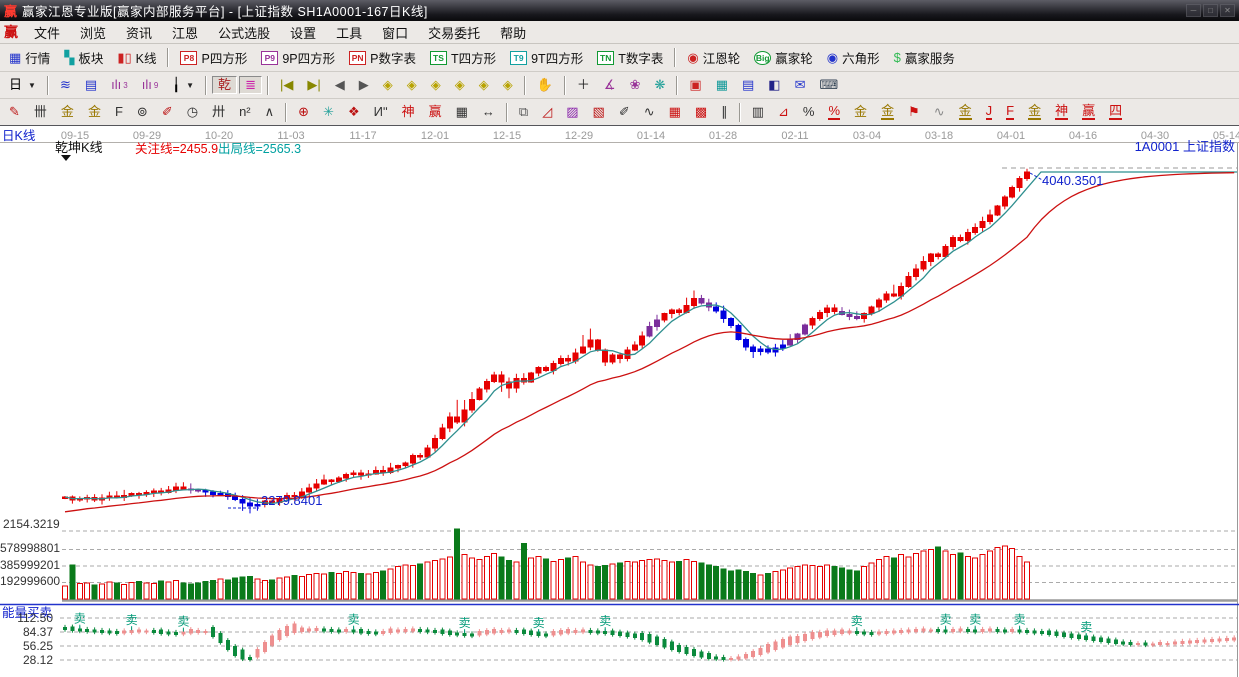  Describe the element at coordinates (860, 112) in the screenshot. I see `gold-ratio-icon: 金` at that location.